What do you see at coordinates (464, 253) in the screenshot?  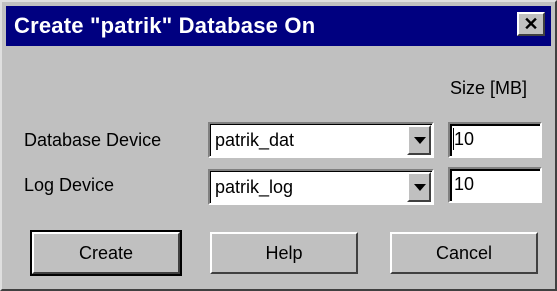 I see `cancel-button: Cancel` at bounding box center [464, 253].